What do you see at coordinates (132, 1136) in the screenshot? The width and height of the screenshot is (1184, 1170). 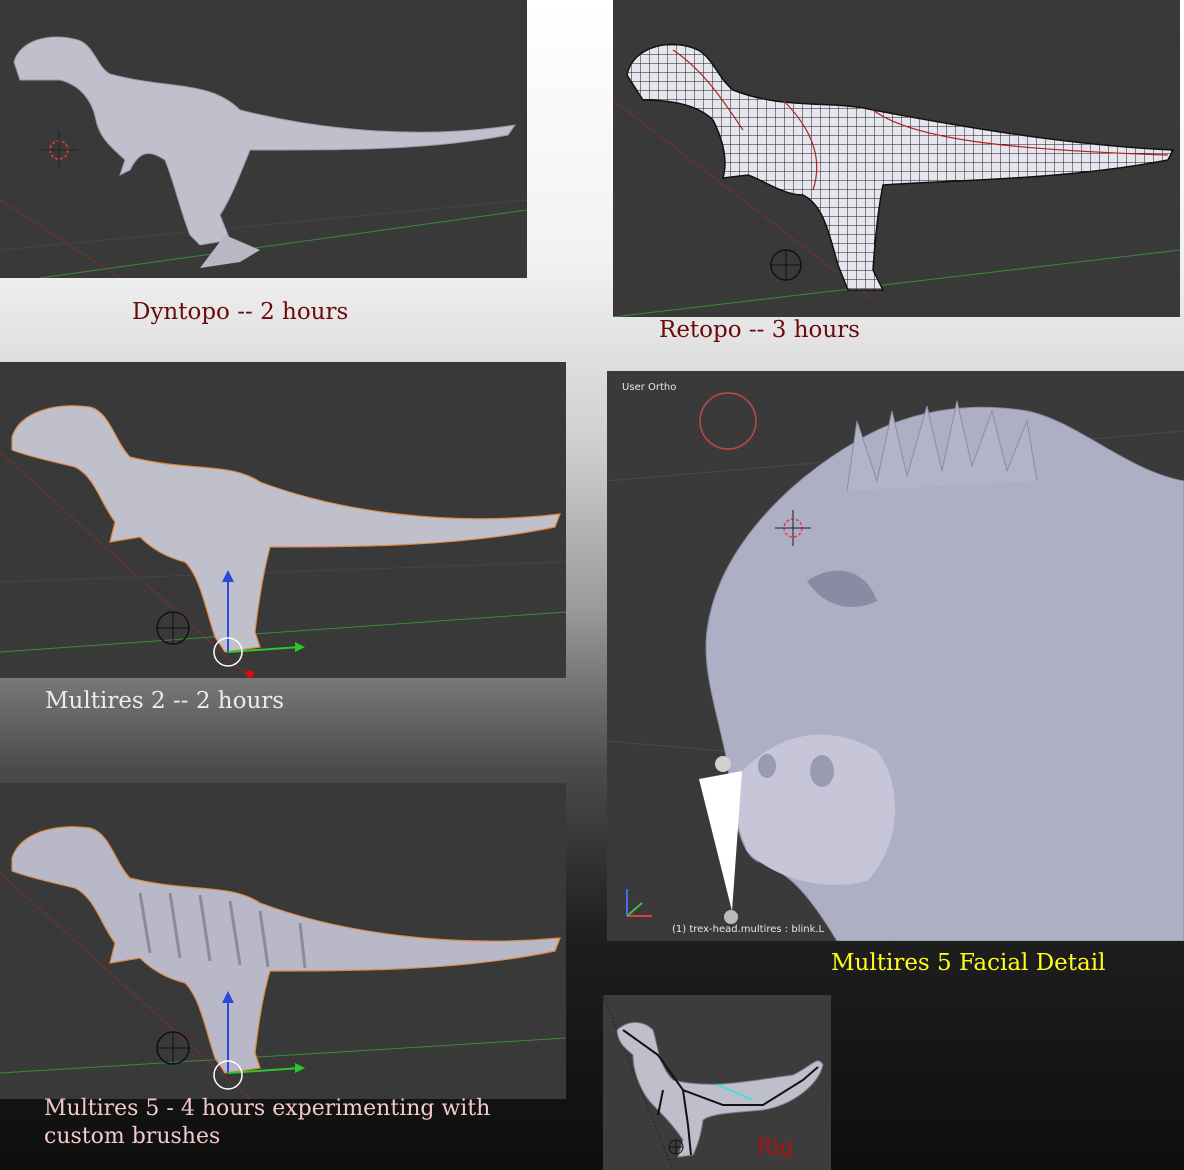 I see `caption-multires5-line2: custom brushes` at bounding box center [132, 1136].